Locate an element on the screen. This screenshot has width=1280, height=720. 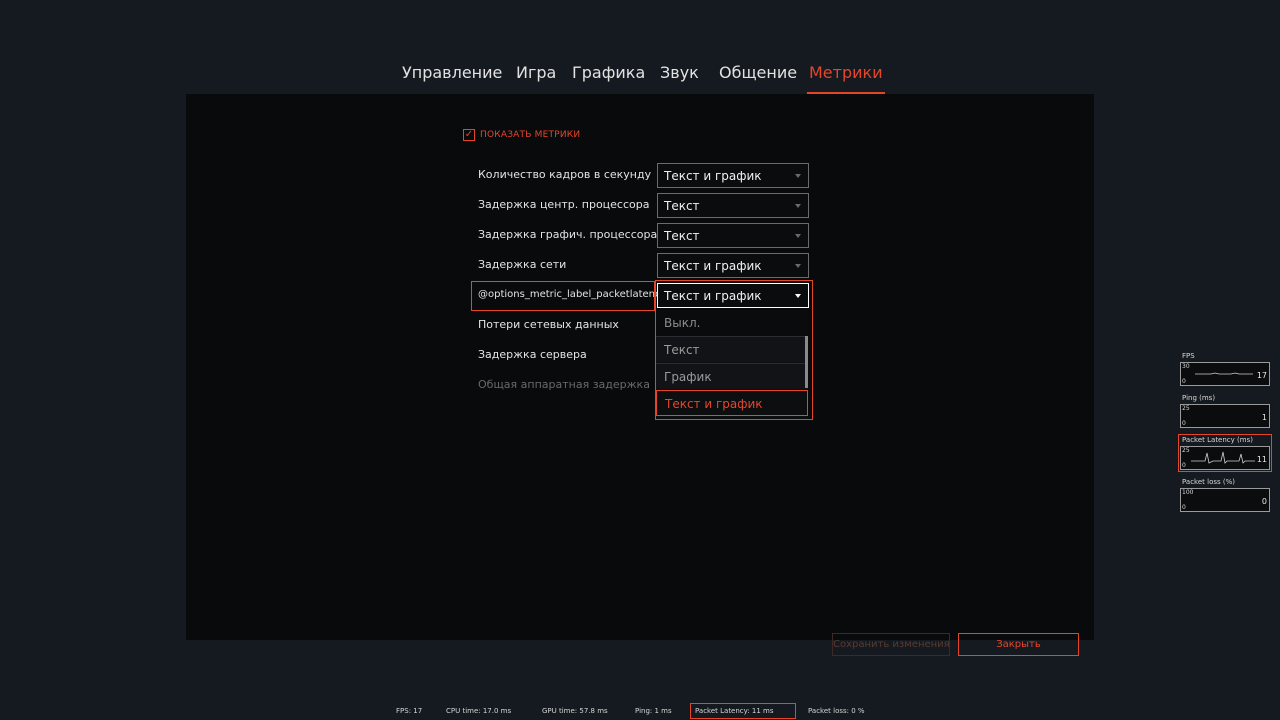
metric-label-cpu-latency: Задержка центр. процессора is located at coordinates (564, 204).